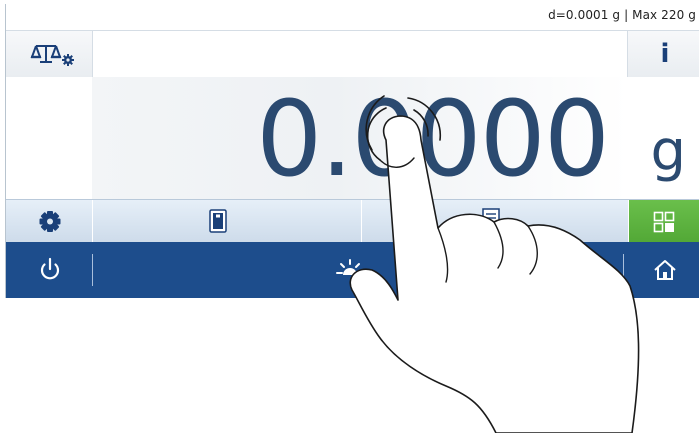 Image resolution: width=699 pixels, height=433 pixels. I want to click on balance-settings-button, so click(49, 54).